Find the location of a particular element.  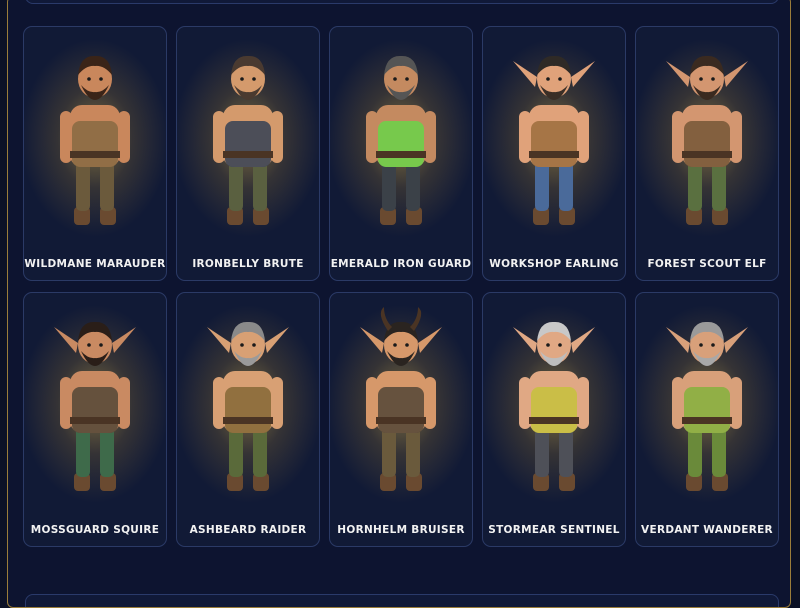

ironbelly-brute-figure is located at coordinates (248, 140).